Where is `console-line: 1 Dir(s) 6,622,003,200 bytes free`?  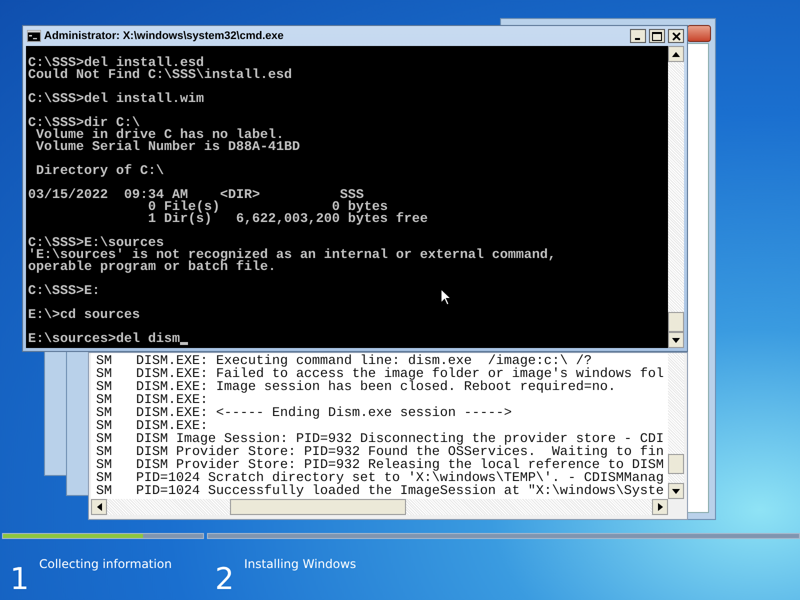 console-line: 1 Dir(s) 6,622,003,200 bytes free is located at coordinates (287, 220).